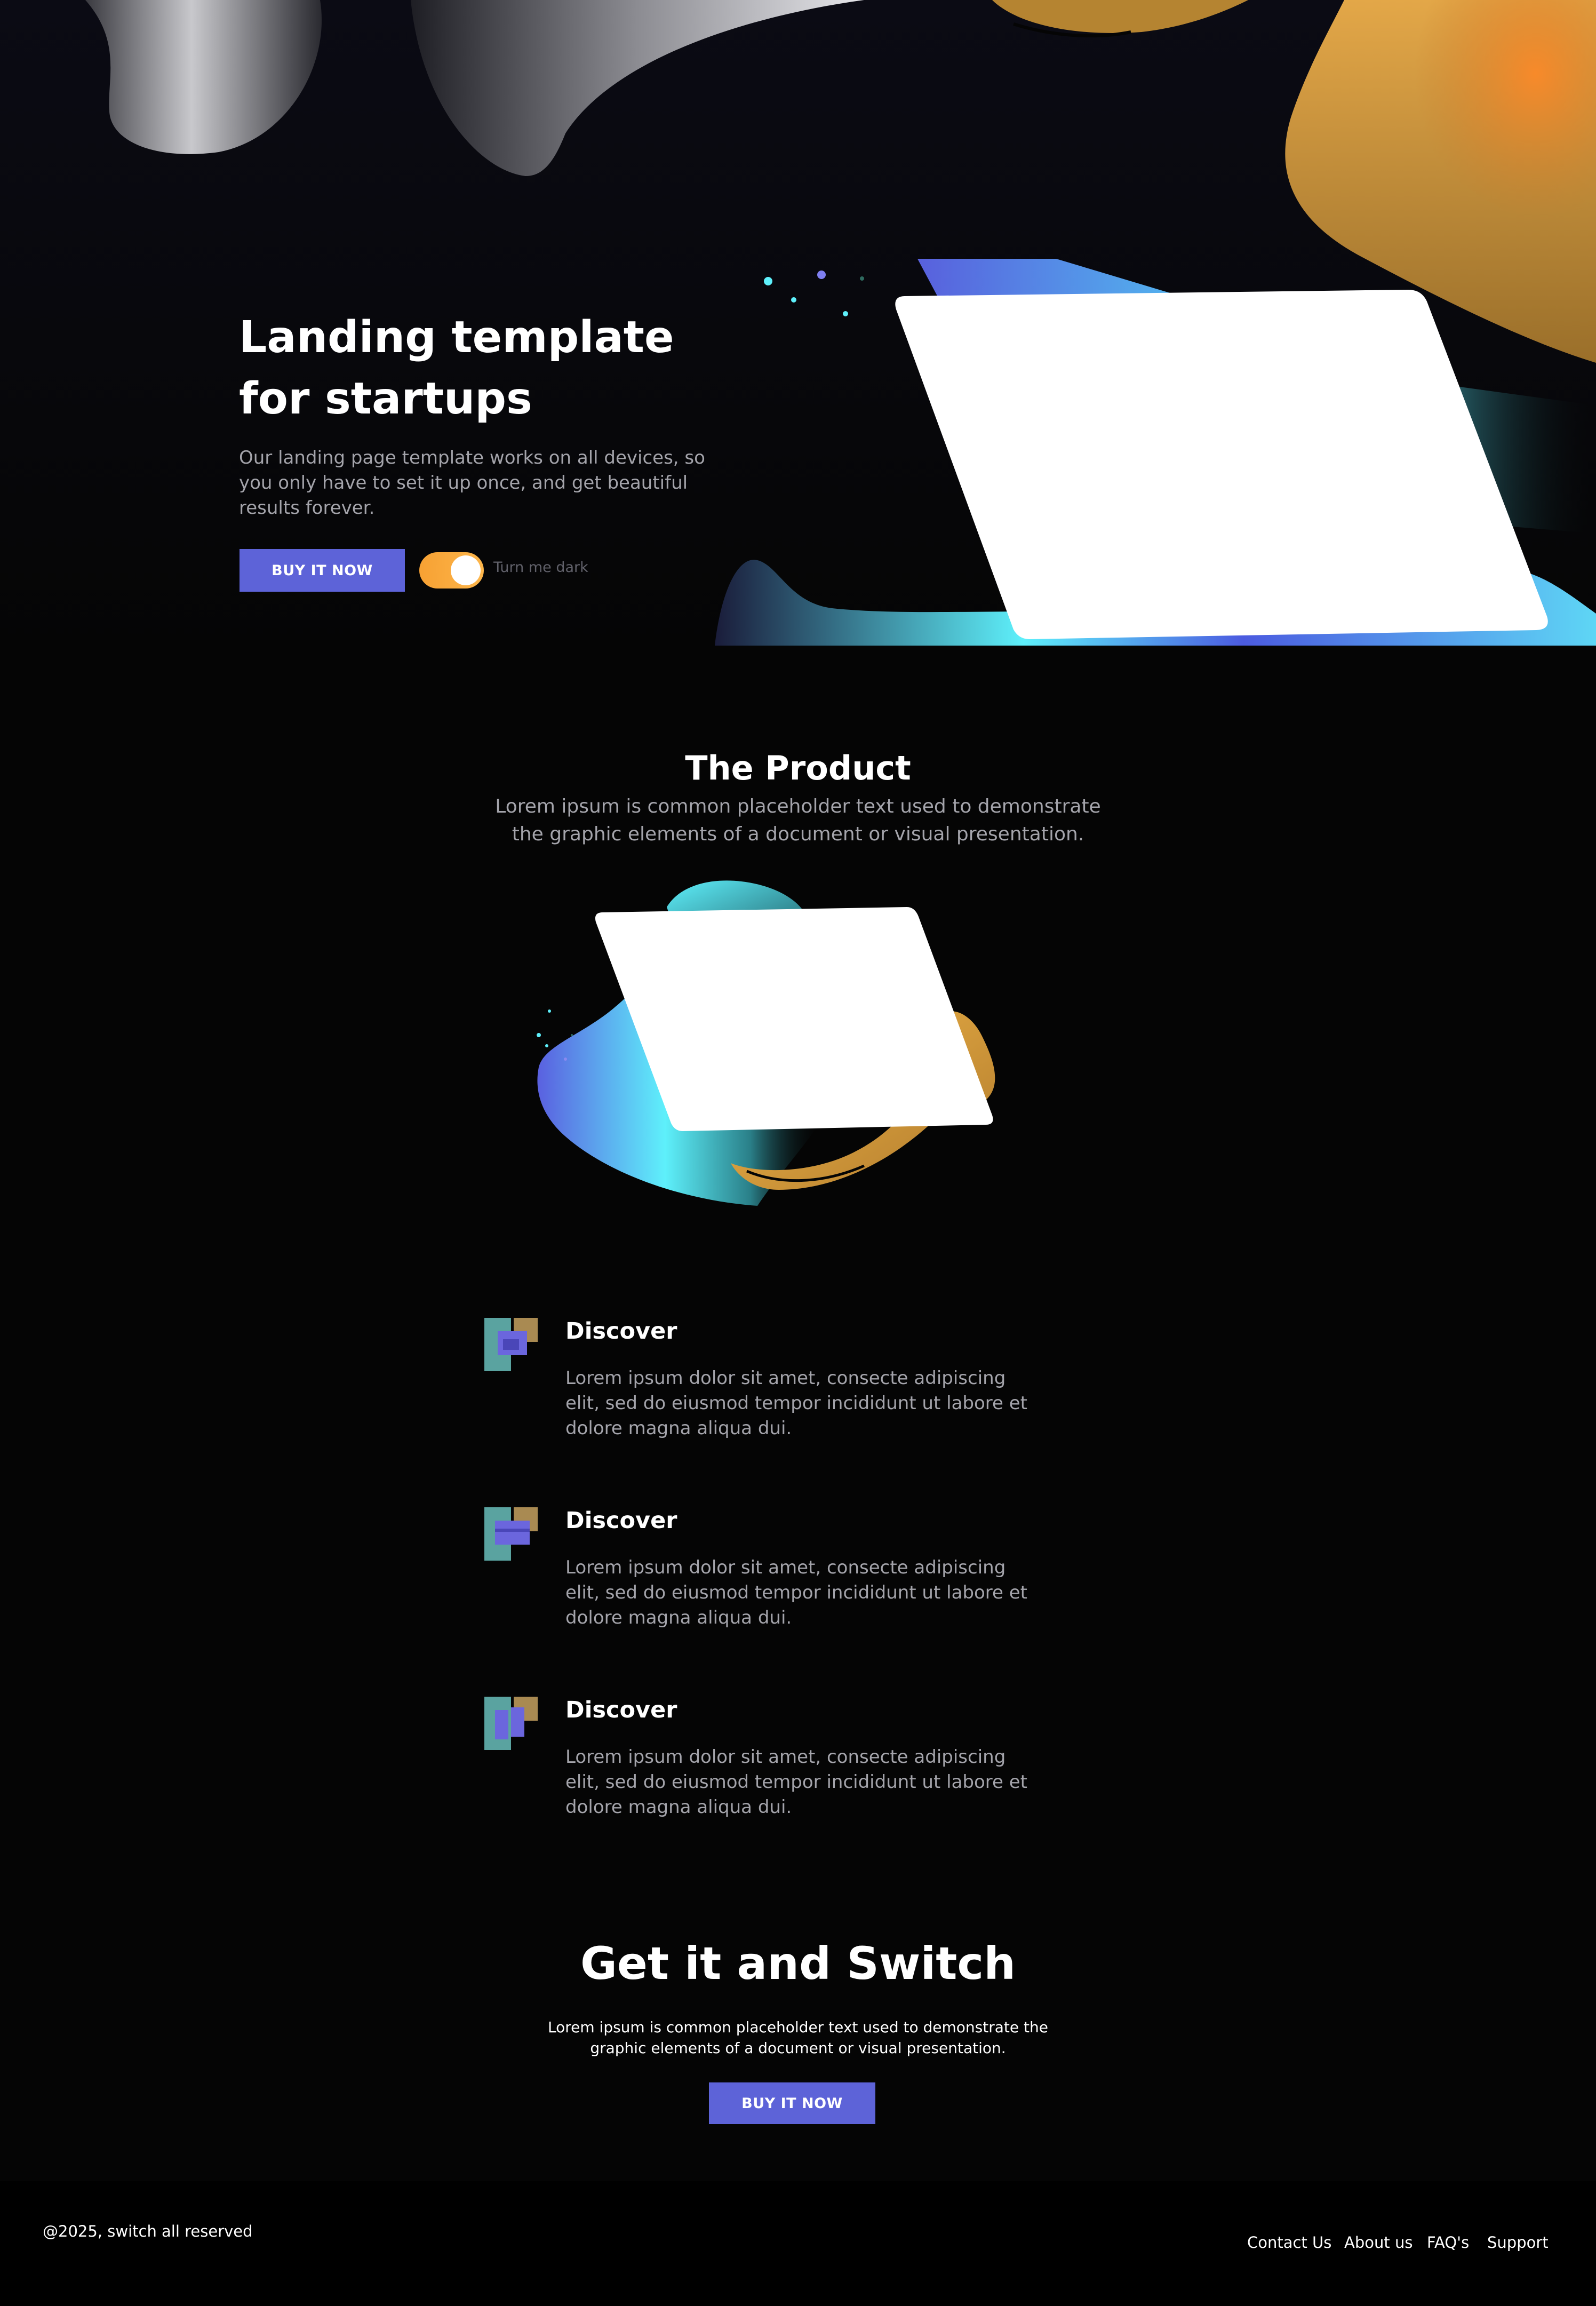  What do you see at coordinates (1448, 2242) in the screenshot?
I see `footer-link-faqs: FAQ's` at bounding box center [1448, 2242].